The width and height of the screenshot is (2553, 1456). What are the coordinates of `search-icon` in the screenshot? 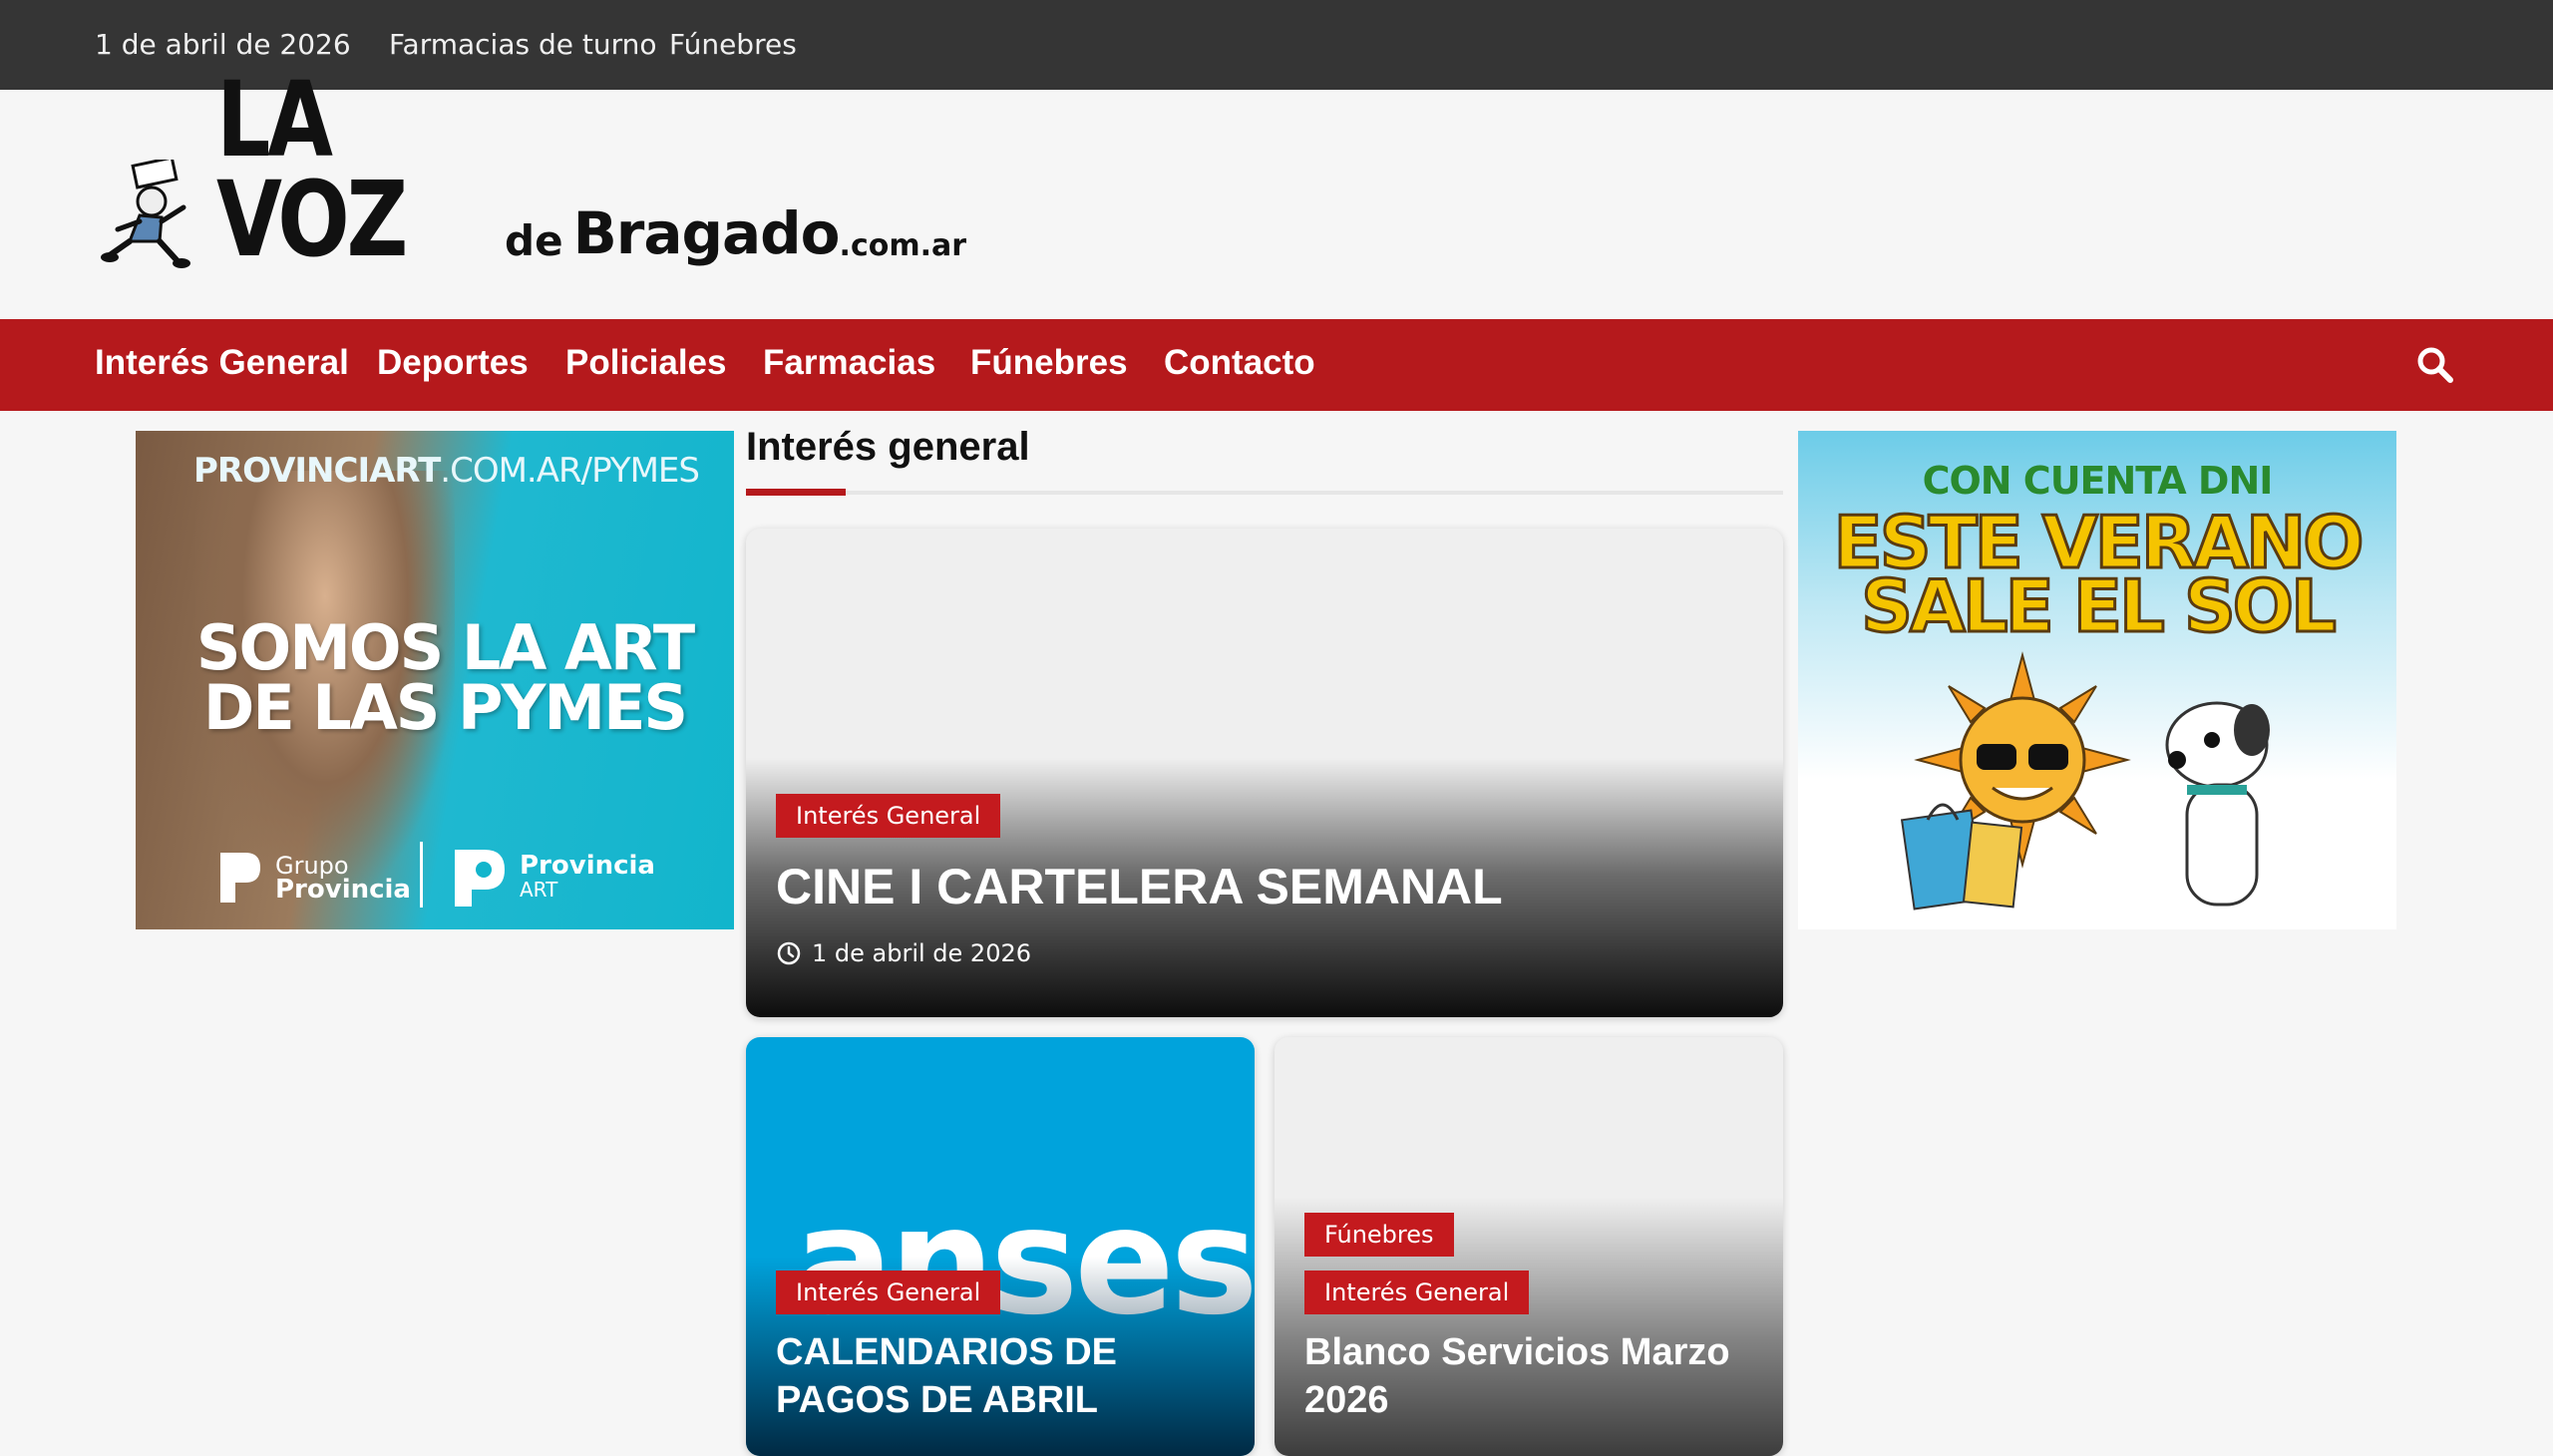 It's located at (2435, 365).